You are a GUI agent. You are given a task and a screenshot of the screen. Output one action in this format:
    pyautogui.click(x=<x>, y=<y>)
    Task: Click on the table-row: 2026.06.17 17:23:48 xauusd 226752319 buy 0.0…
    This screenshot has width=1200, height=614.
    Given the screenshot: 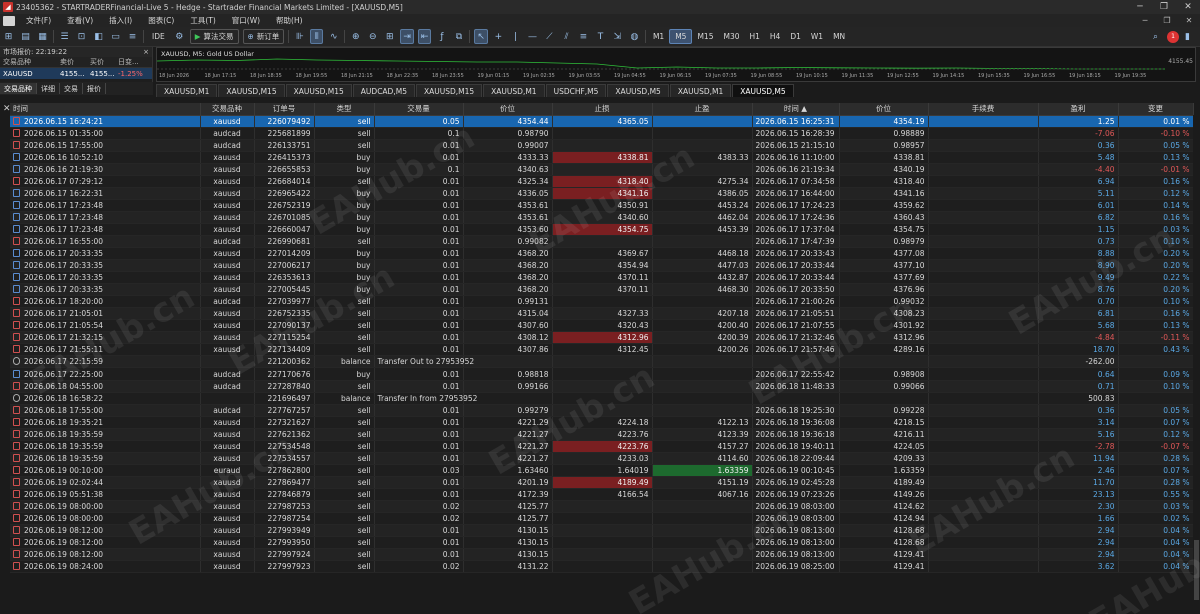 What is the action you would take?
    pyautogui.click(x=602, y=205)
    